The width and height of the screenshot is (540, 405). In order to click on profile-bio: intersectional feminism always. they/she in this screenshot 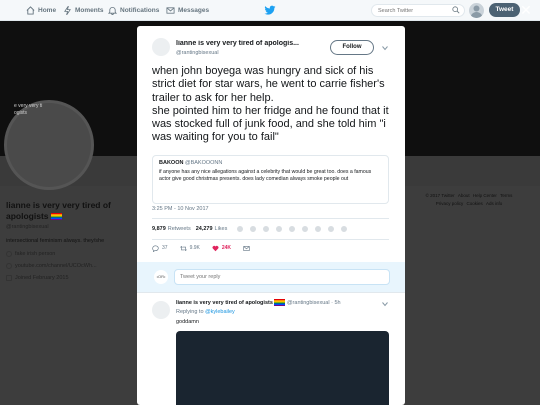, I will do `click(55, 241)`.